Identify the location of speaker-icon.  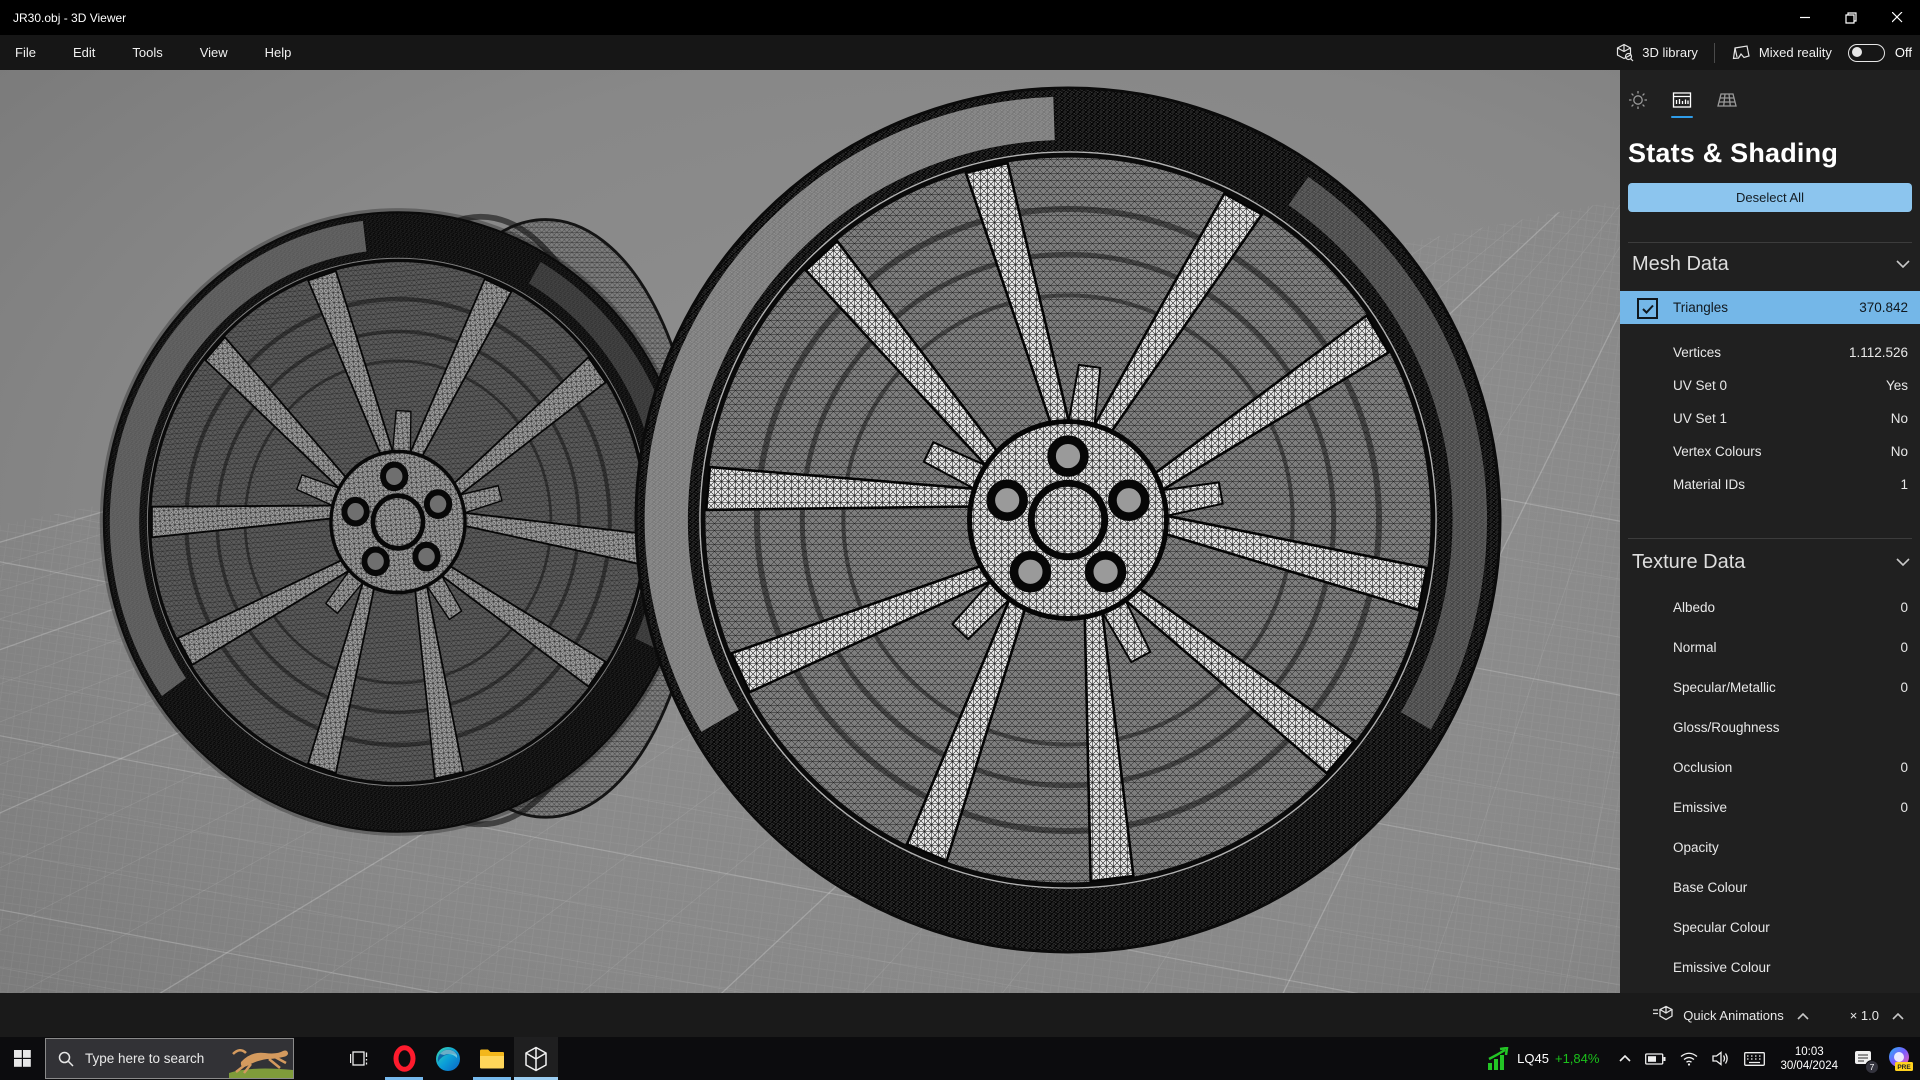
(1720, 1058).